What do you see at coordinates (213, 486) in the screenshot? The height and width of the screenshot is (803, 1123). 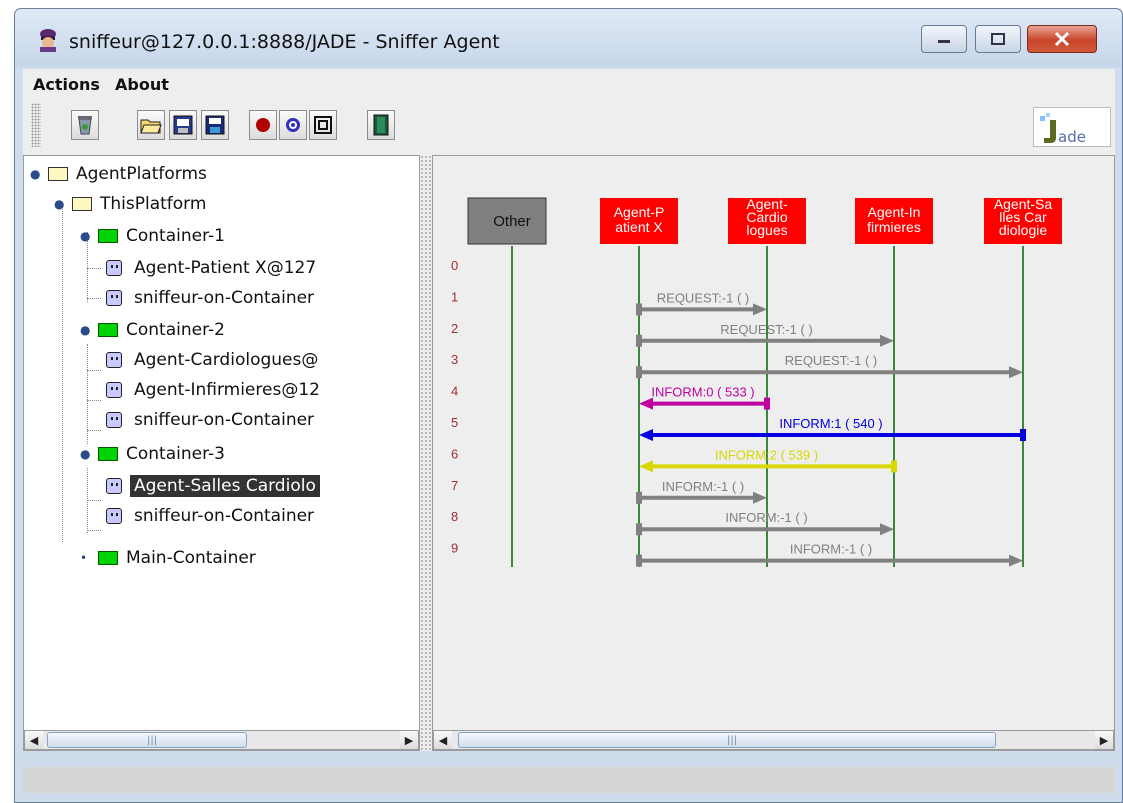 I see `tree-node-agent-selected: Agent-Salles Cardiolo` at bounding box center [213, 486].